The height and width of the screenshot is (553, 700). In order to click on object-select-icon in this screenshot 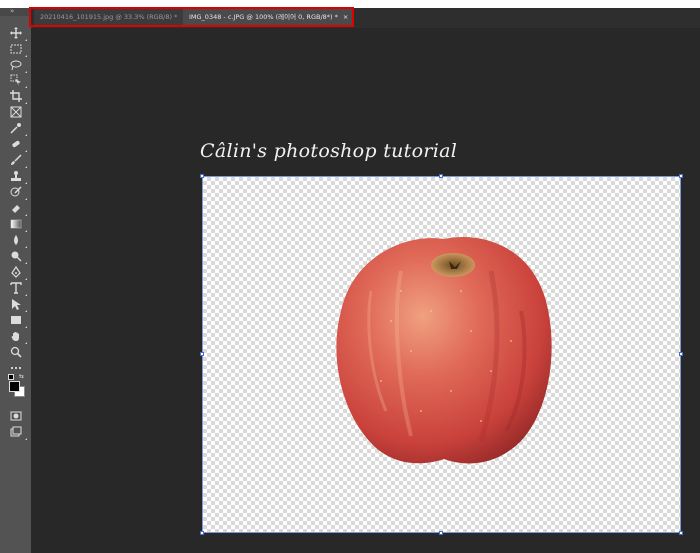, I will do `click(18, 80)`.